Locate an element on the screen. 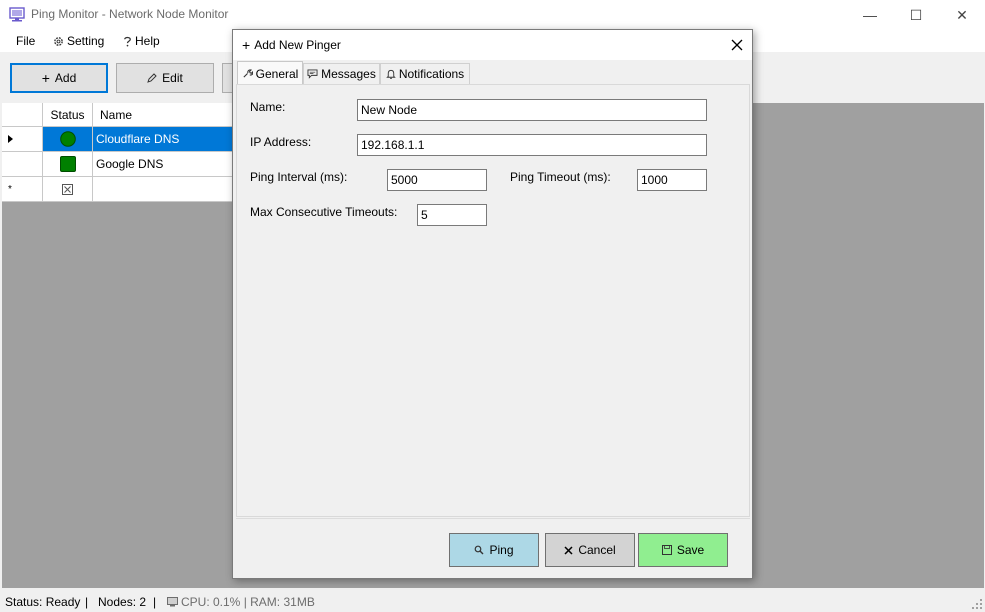 This screenshot has height=612, width=985. edit-button-label: Edit is located at coordinates (172, 78).